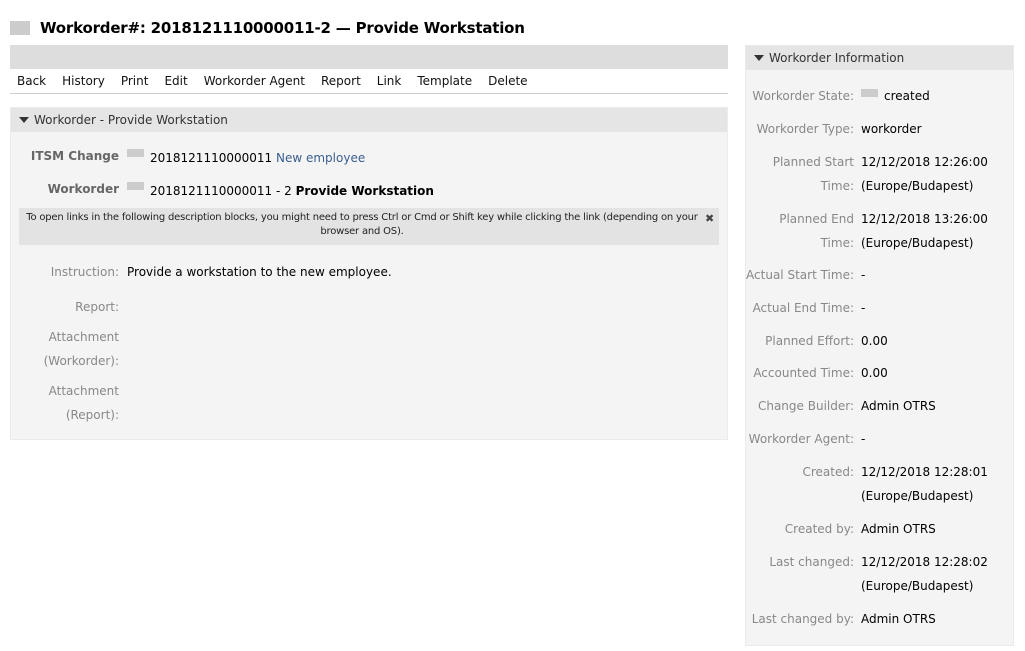 This screenshot has width=1025, height=651. What do you see at coordinates (801, 439) in the screenshot?
I see `workorder-agent-label: Workorder Agent:` at bounding box center [801, 439].